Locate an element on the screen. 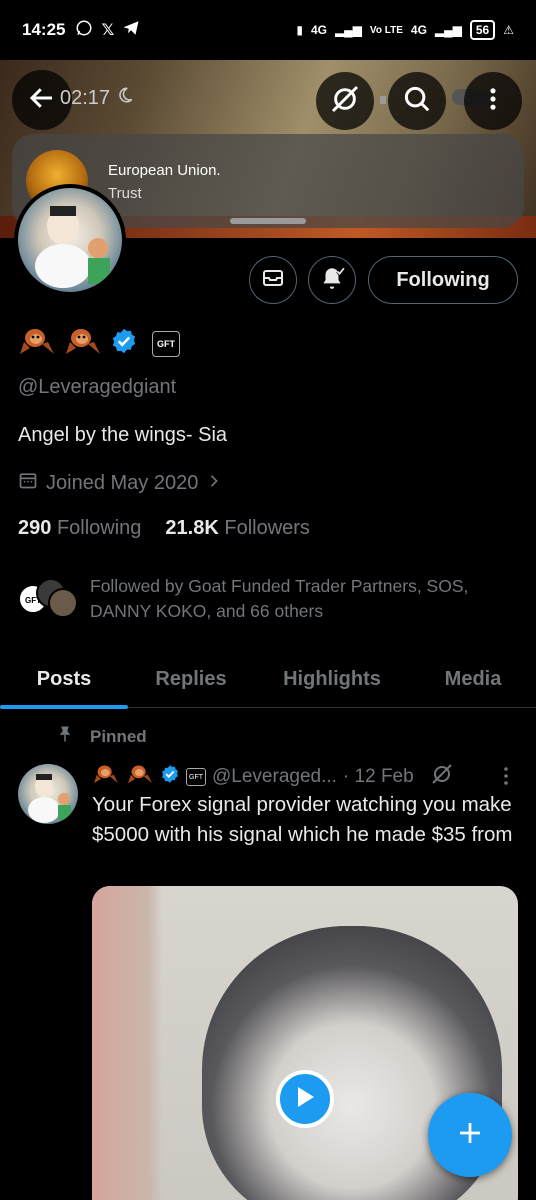  pinned-label-row: Pinned is located at coordinates (101, 736).